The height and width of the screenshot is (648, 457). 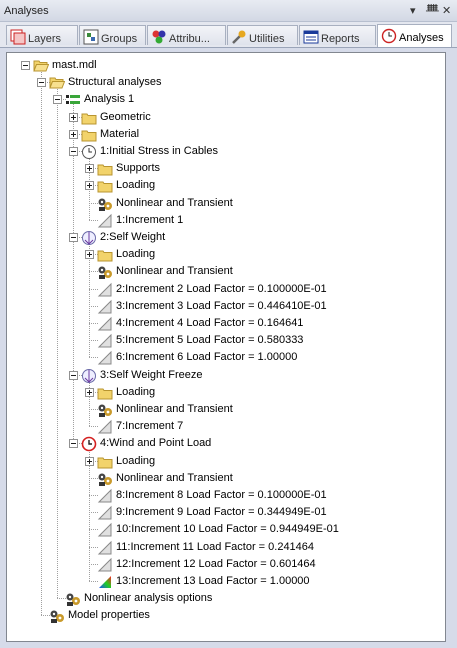 I want to click on tab-analyses: Analyses, so click(x=414, y=35).